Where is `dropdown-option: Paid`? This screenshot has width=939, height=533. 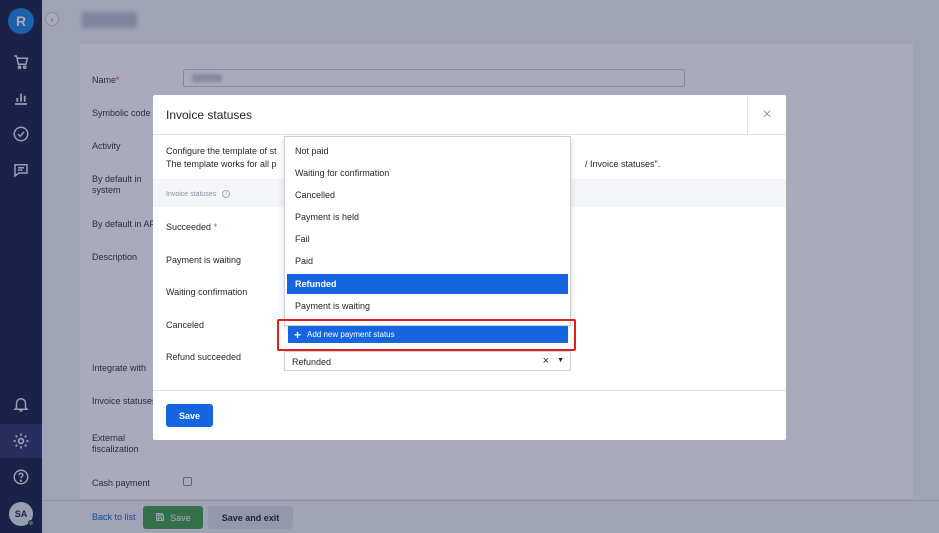
dropdown-option: Paid is located at coordinates (427, 261).